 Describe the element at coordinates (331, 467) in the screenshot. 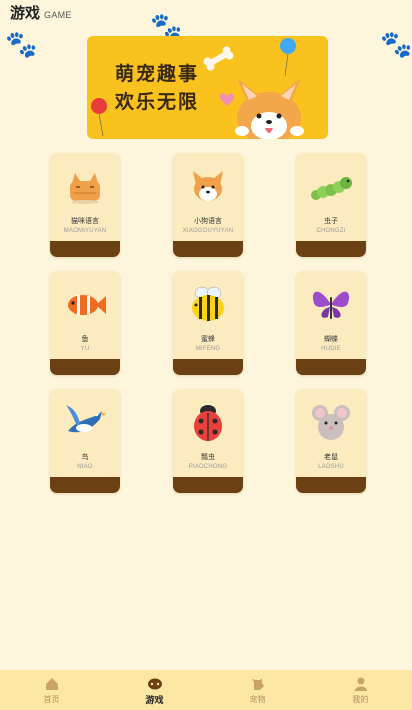

I see `card-pinyin: LAOSHU` at that location.